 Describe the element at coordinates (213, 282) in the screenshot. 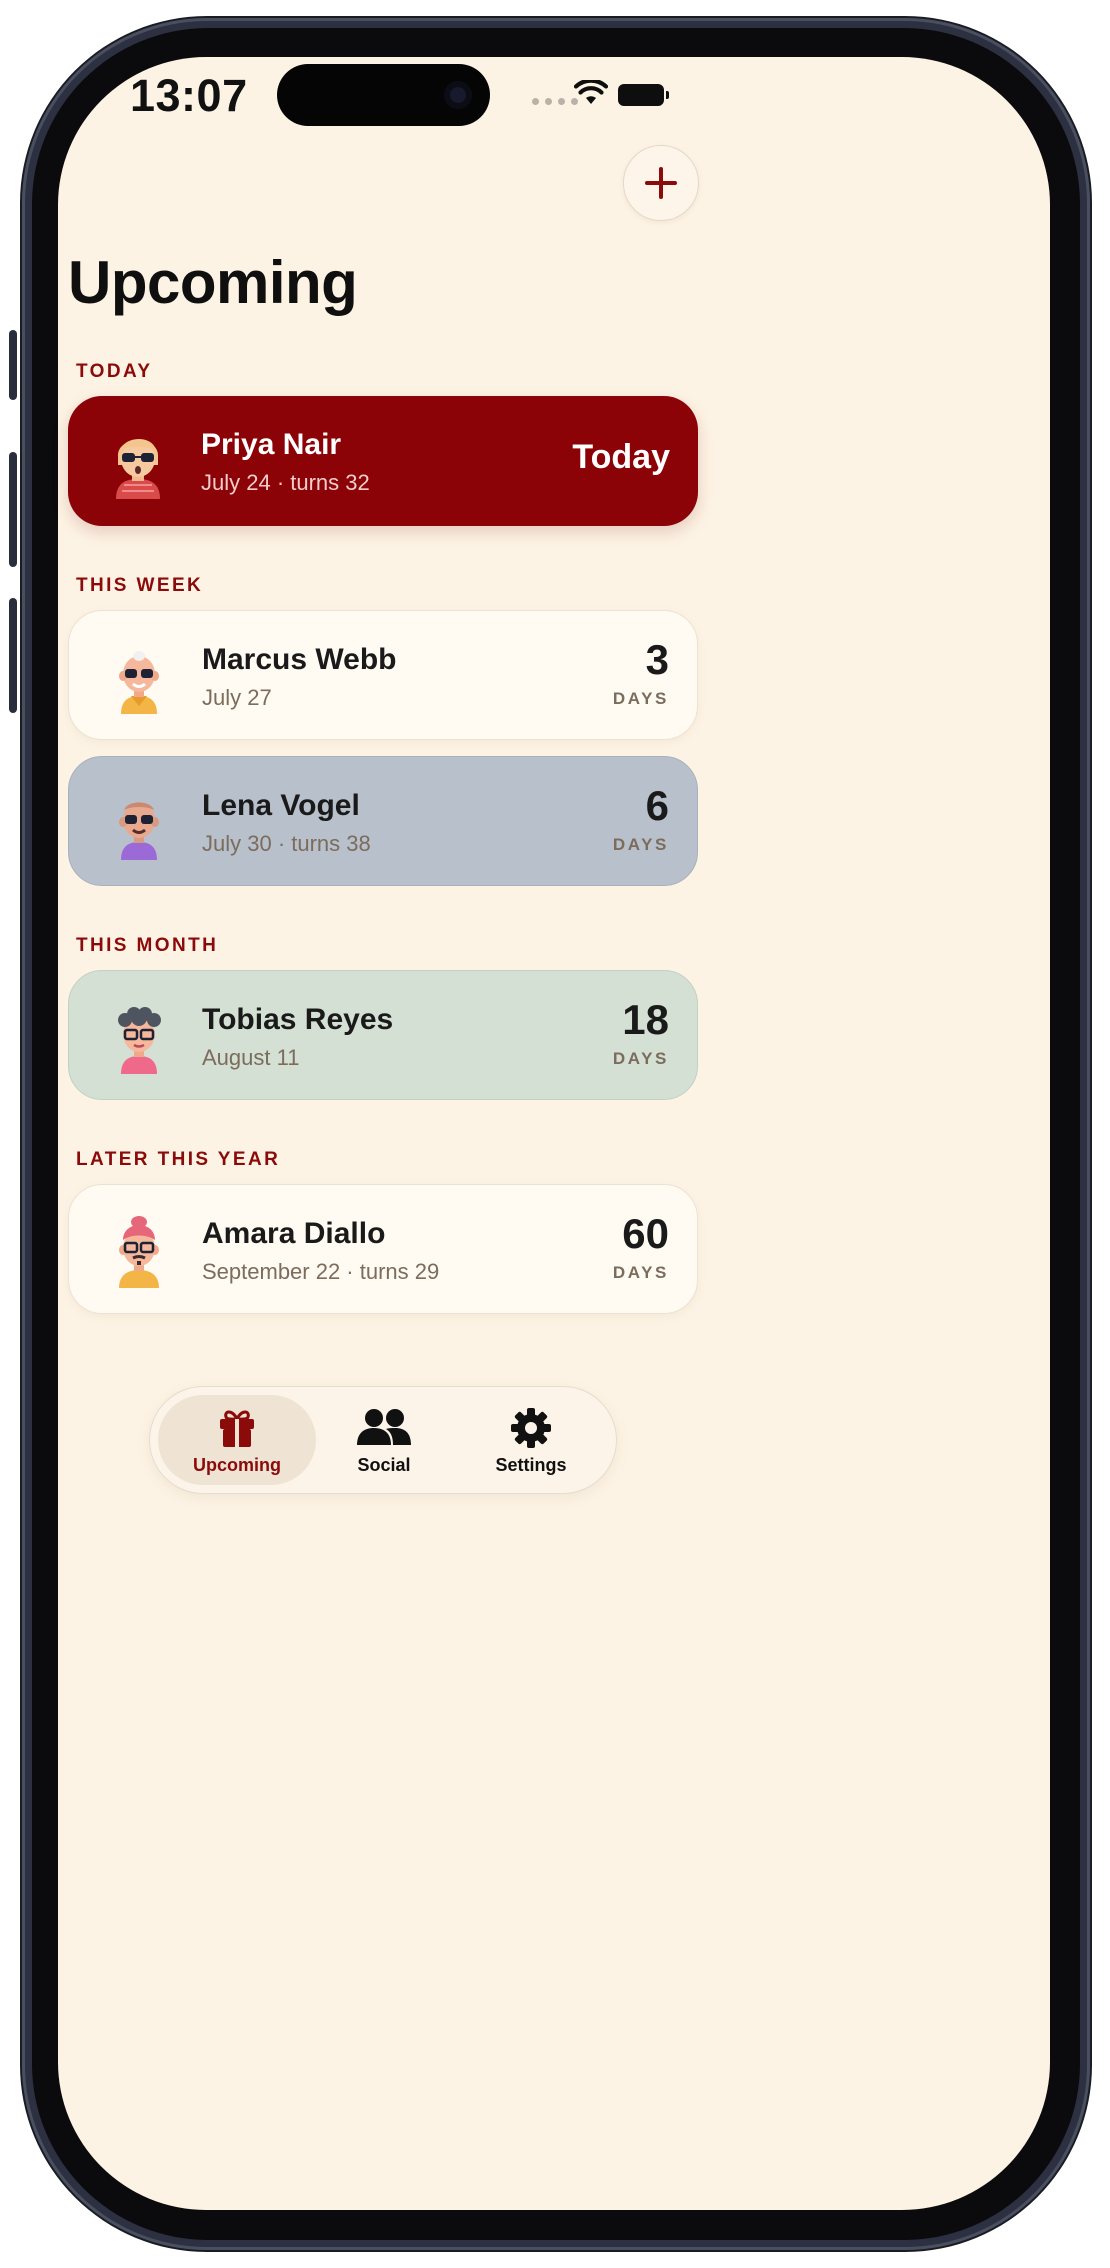

I see `page-title: Upcoming` at that location.